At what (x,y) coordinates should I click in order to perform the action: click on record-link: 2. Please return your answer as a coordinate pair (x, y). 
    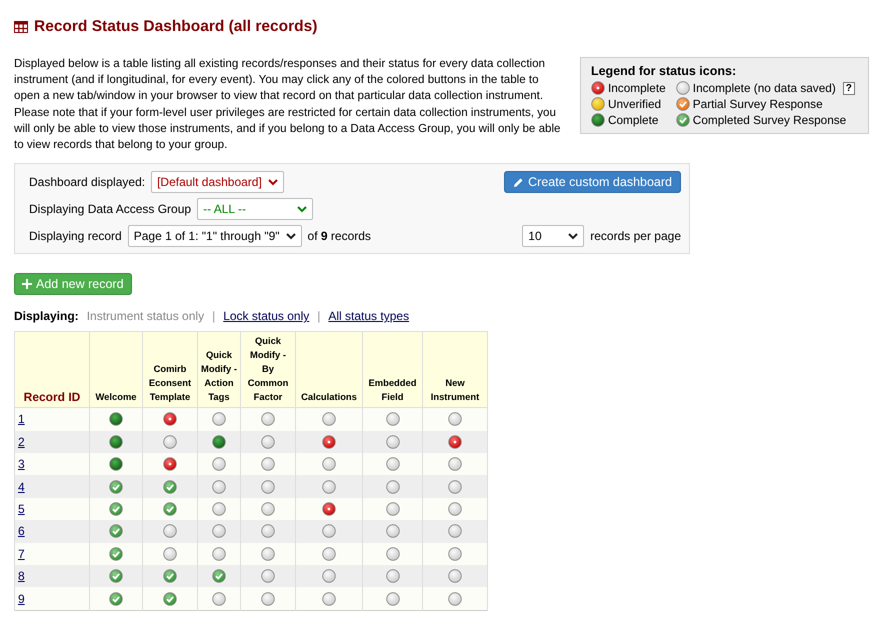
    Looking at the image, I should click on (21, 441).